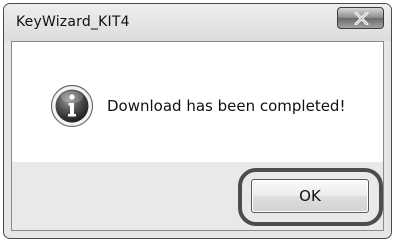  Describe the element at coordinates (226, 106) in the screenshot. I see `message-text: Download has been completed!` at that location.